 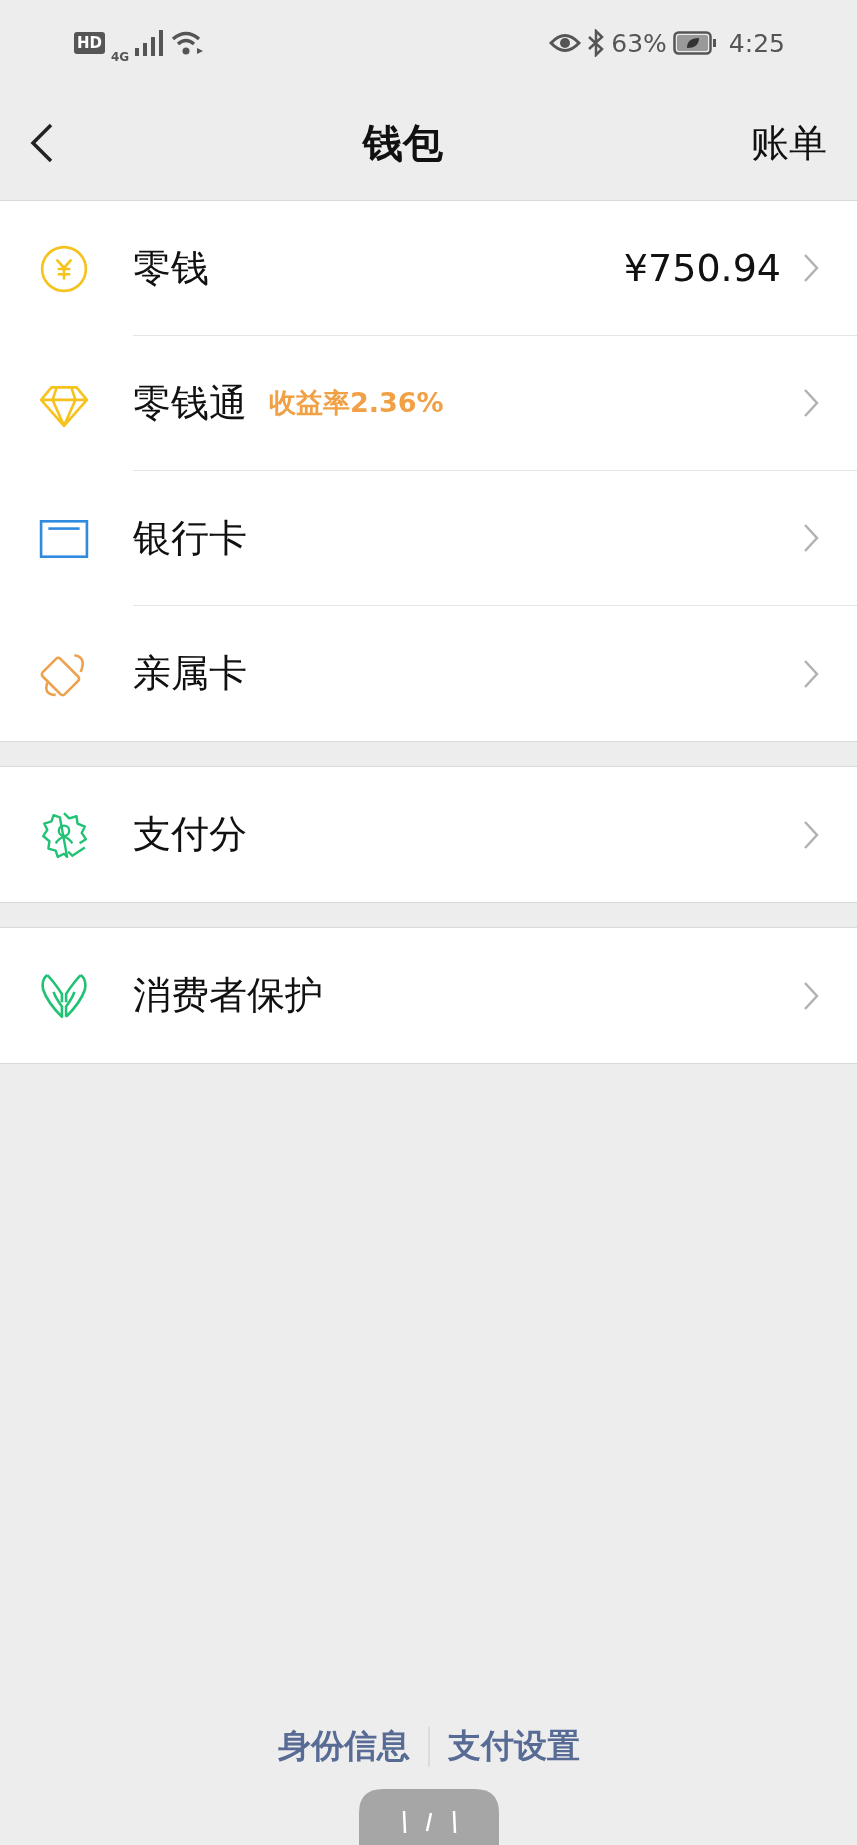 What do you see at coordinates (402, 143) in the screenshot?
I see `page-title: 钱包` at bounding box center [402, 143].